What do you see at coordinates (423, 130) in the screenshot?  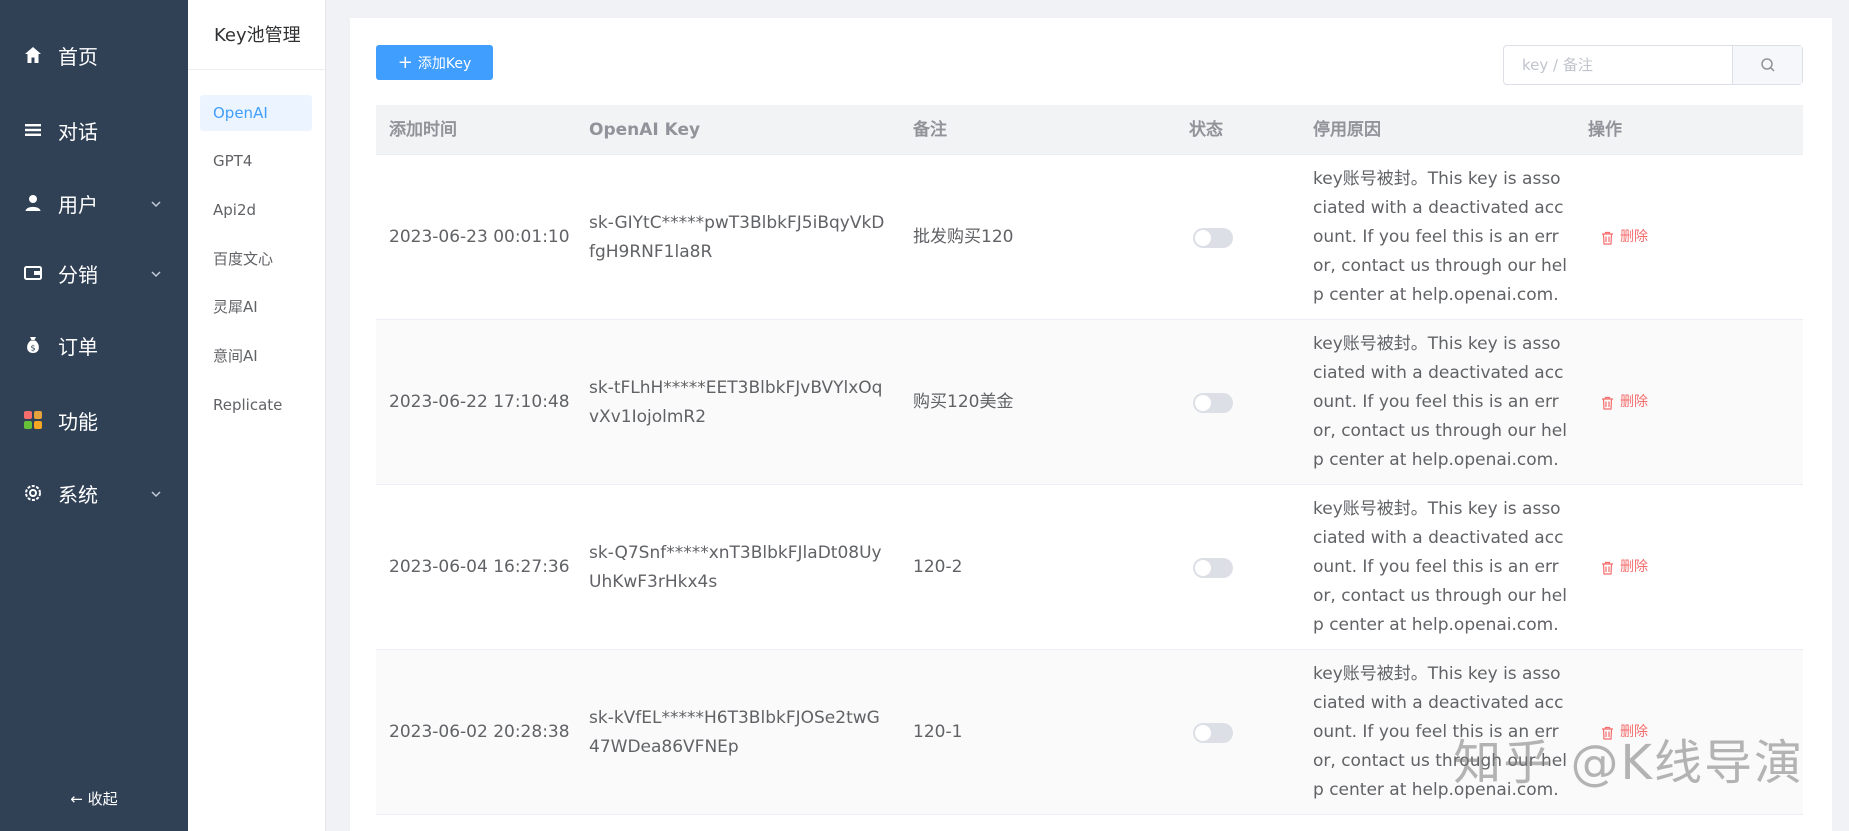 I see `col-header-time: 添加时间` at bounding box center [423, 130].